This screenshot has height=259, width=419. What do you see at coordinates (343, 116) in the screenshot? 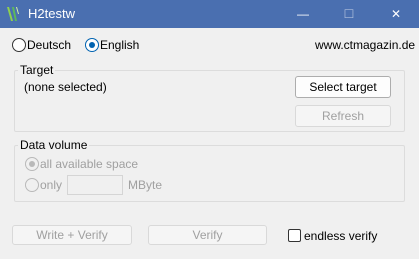
I see `refresh-button: Refresh` at bounding box center [343, 116].